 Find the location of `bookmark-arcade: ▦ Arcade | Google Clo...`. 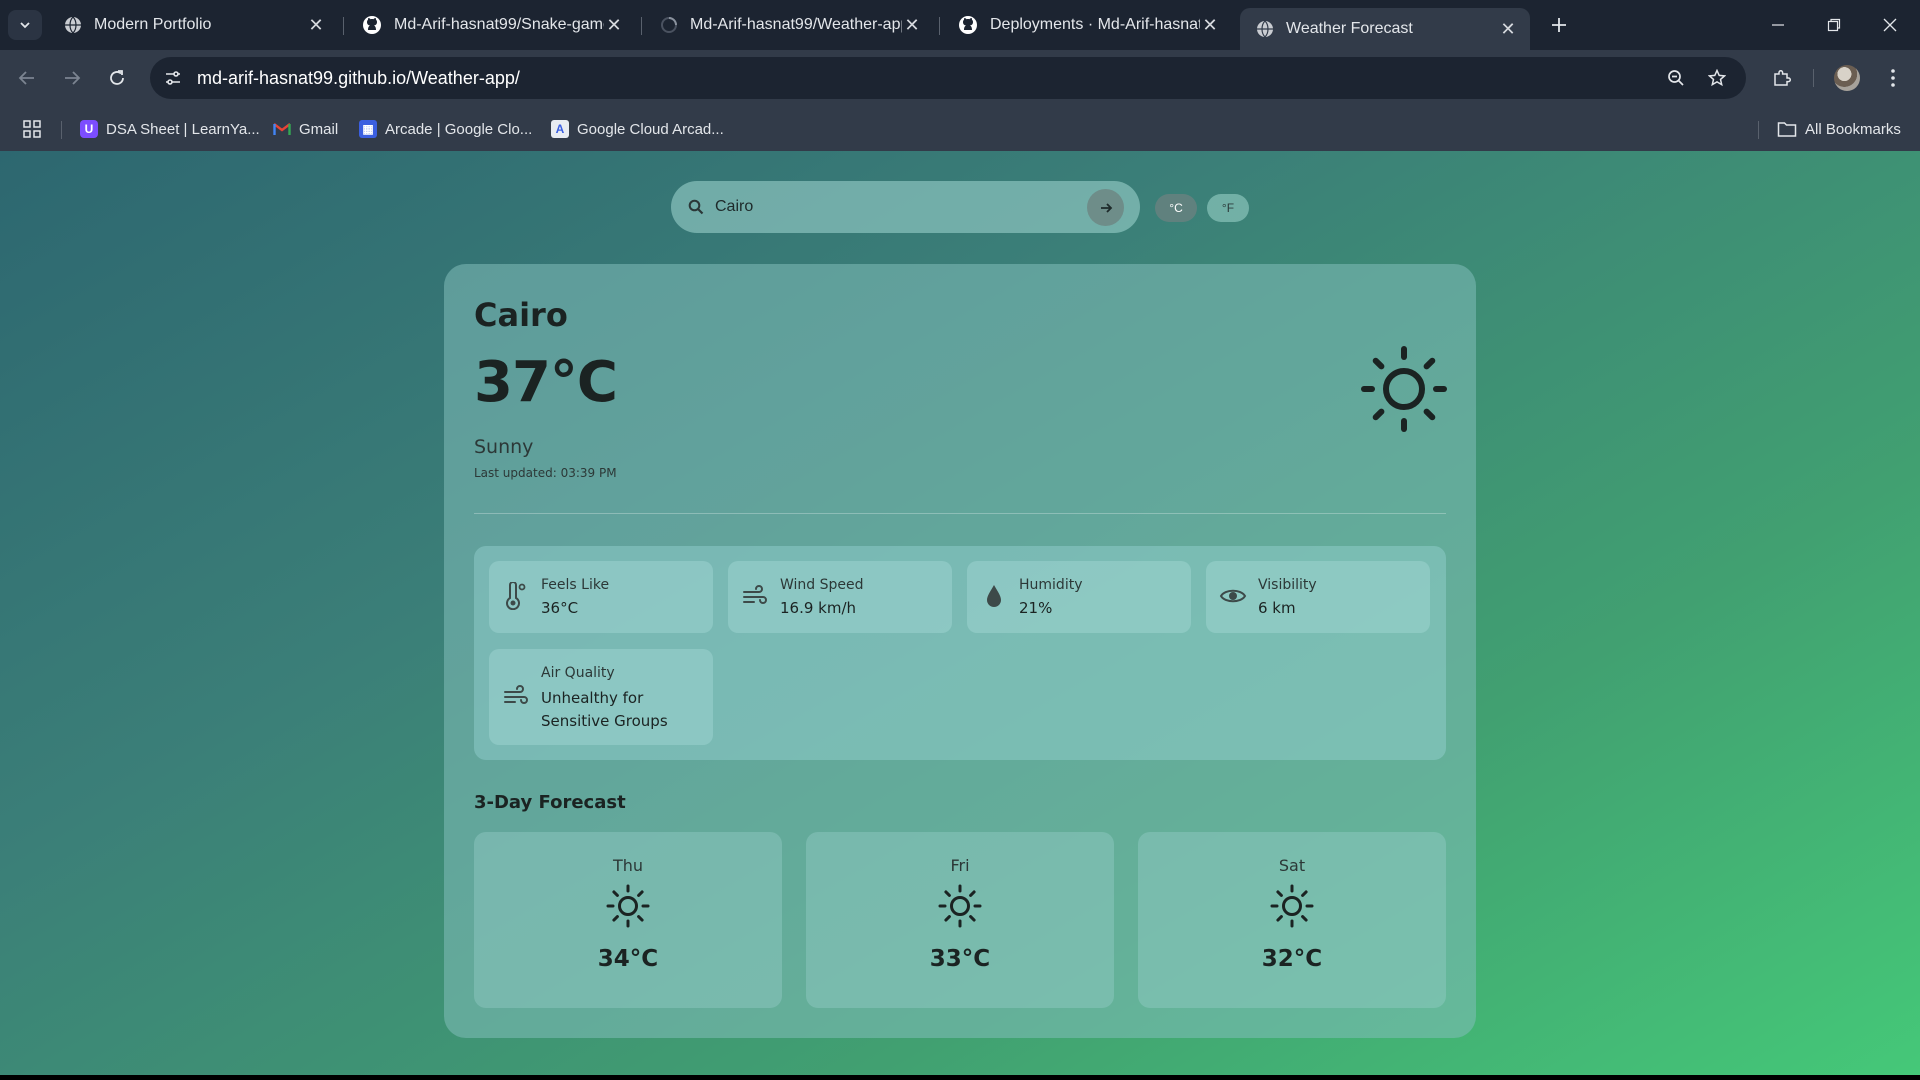

bookmark-arcade: ▦ Arcade | Google Clo... is located at coordinates (445, 129).